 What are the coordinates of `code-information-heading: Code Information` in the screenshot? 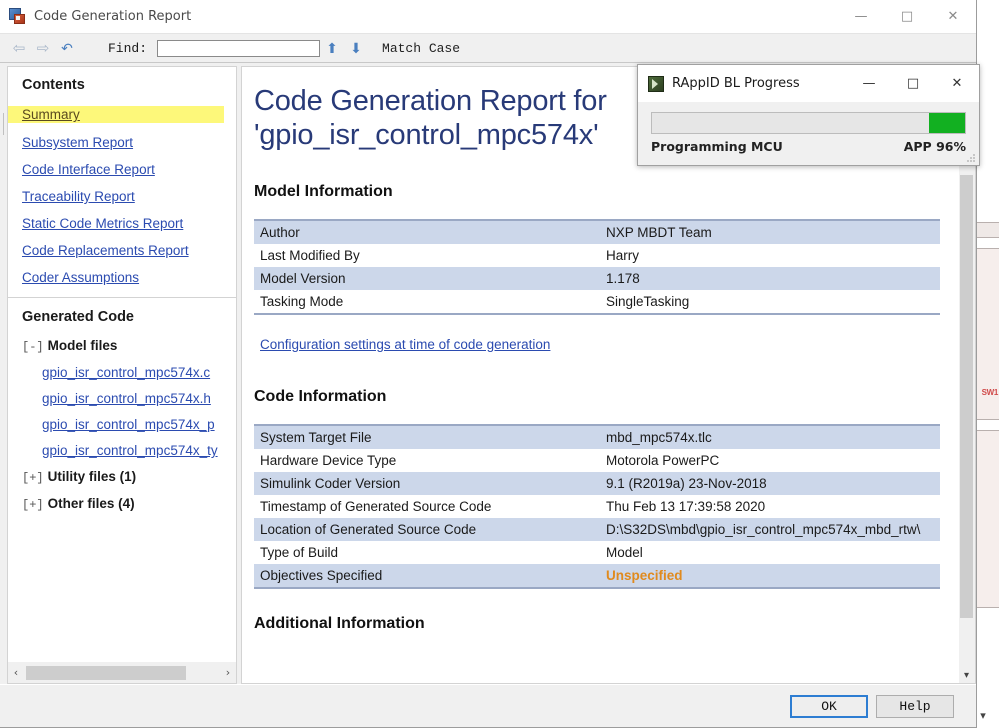 It's located at (320, 396).